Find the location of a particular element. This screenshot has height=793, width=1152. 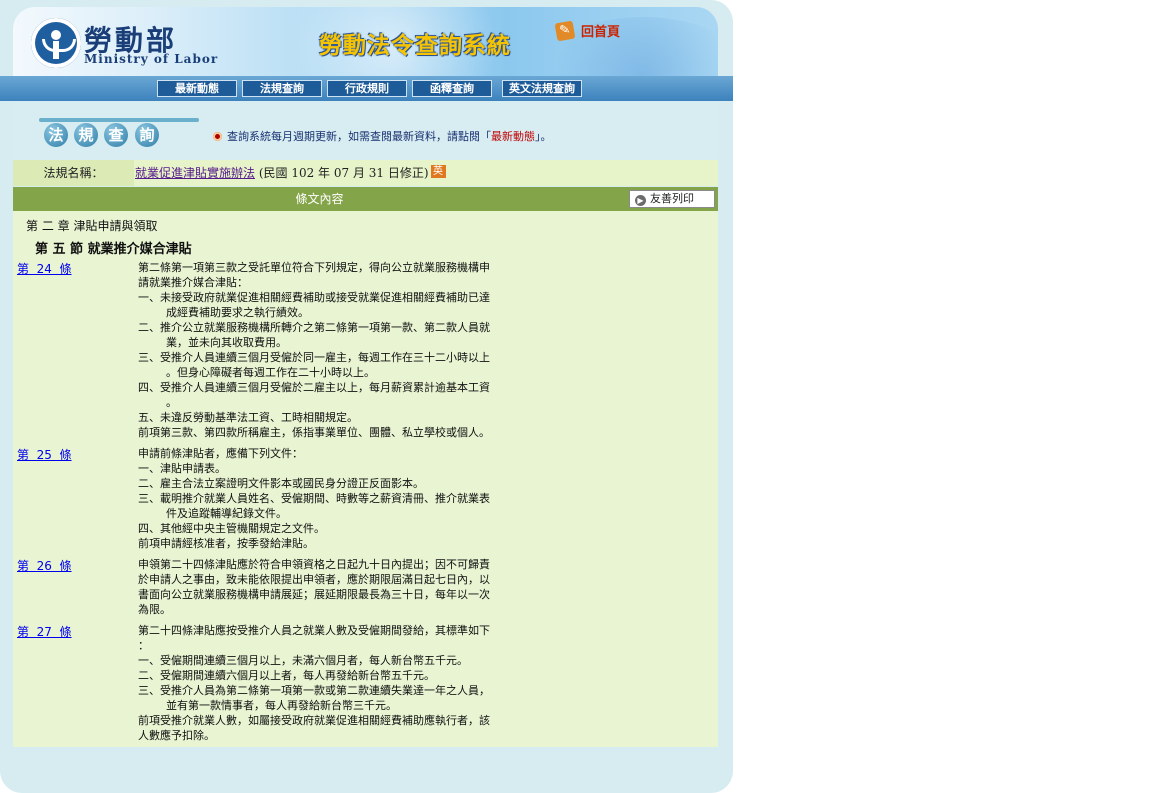

notice-suffix: 」。 is located at coordinates (543, 136).